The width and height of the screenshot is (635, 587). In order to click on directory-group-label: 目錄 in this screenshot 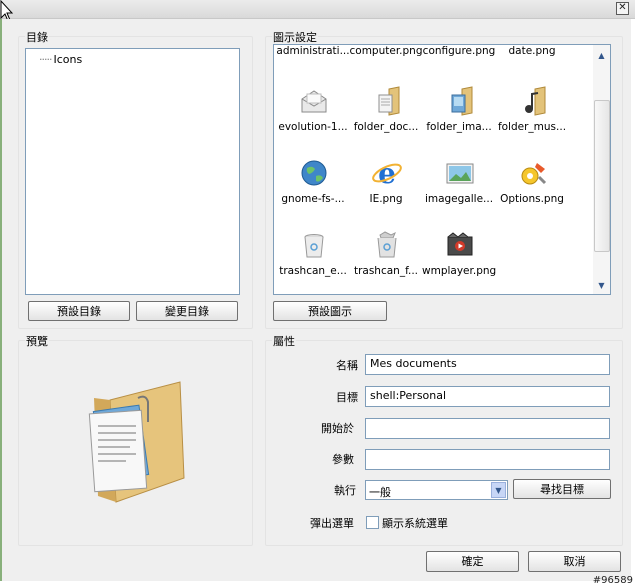, I will do `click(37, 37)`.